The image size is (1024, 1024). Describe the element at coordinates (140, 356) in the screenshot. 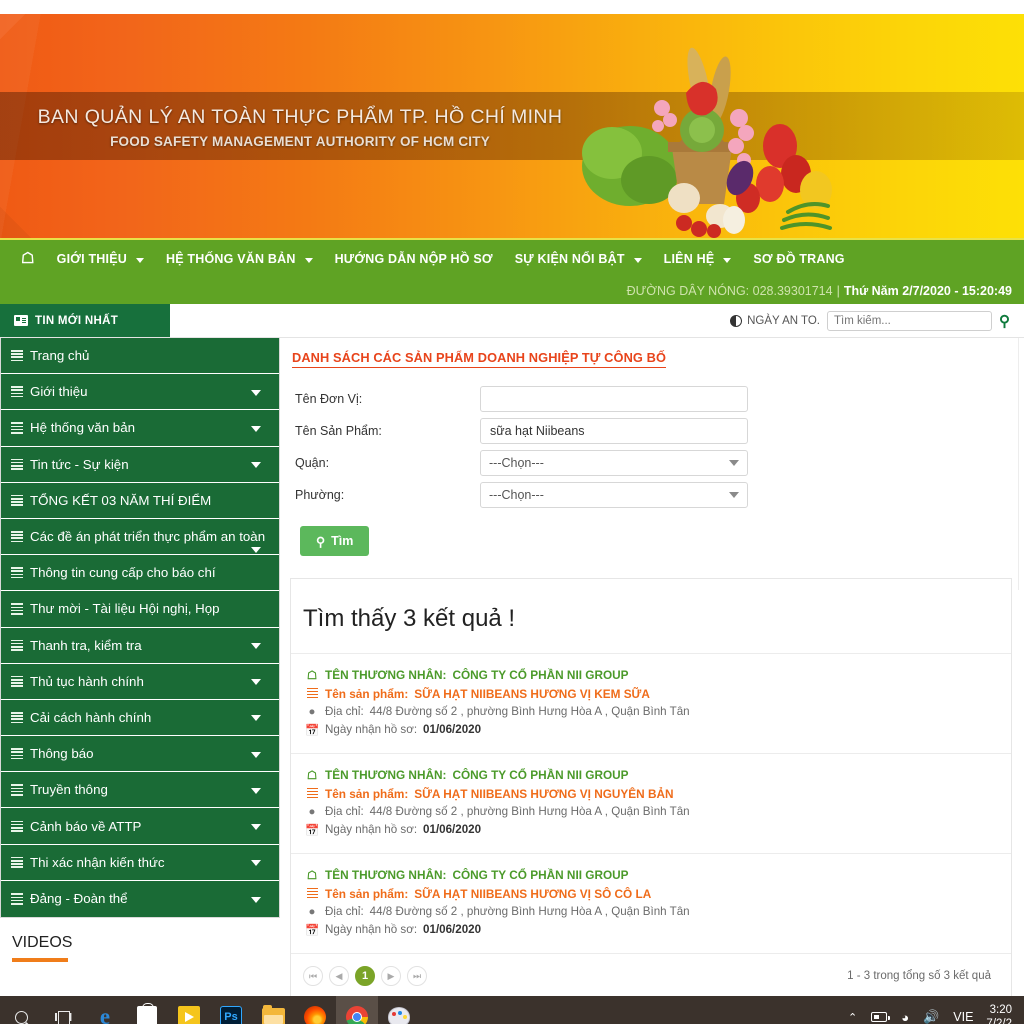

I see `sidebar-item-trang-chu: Trang chủ` at that location.